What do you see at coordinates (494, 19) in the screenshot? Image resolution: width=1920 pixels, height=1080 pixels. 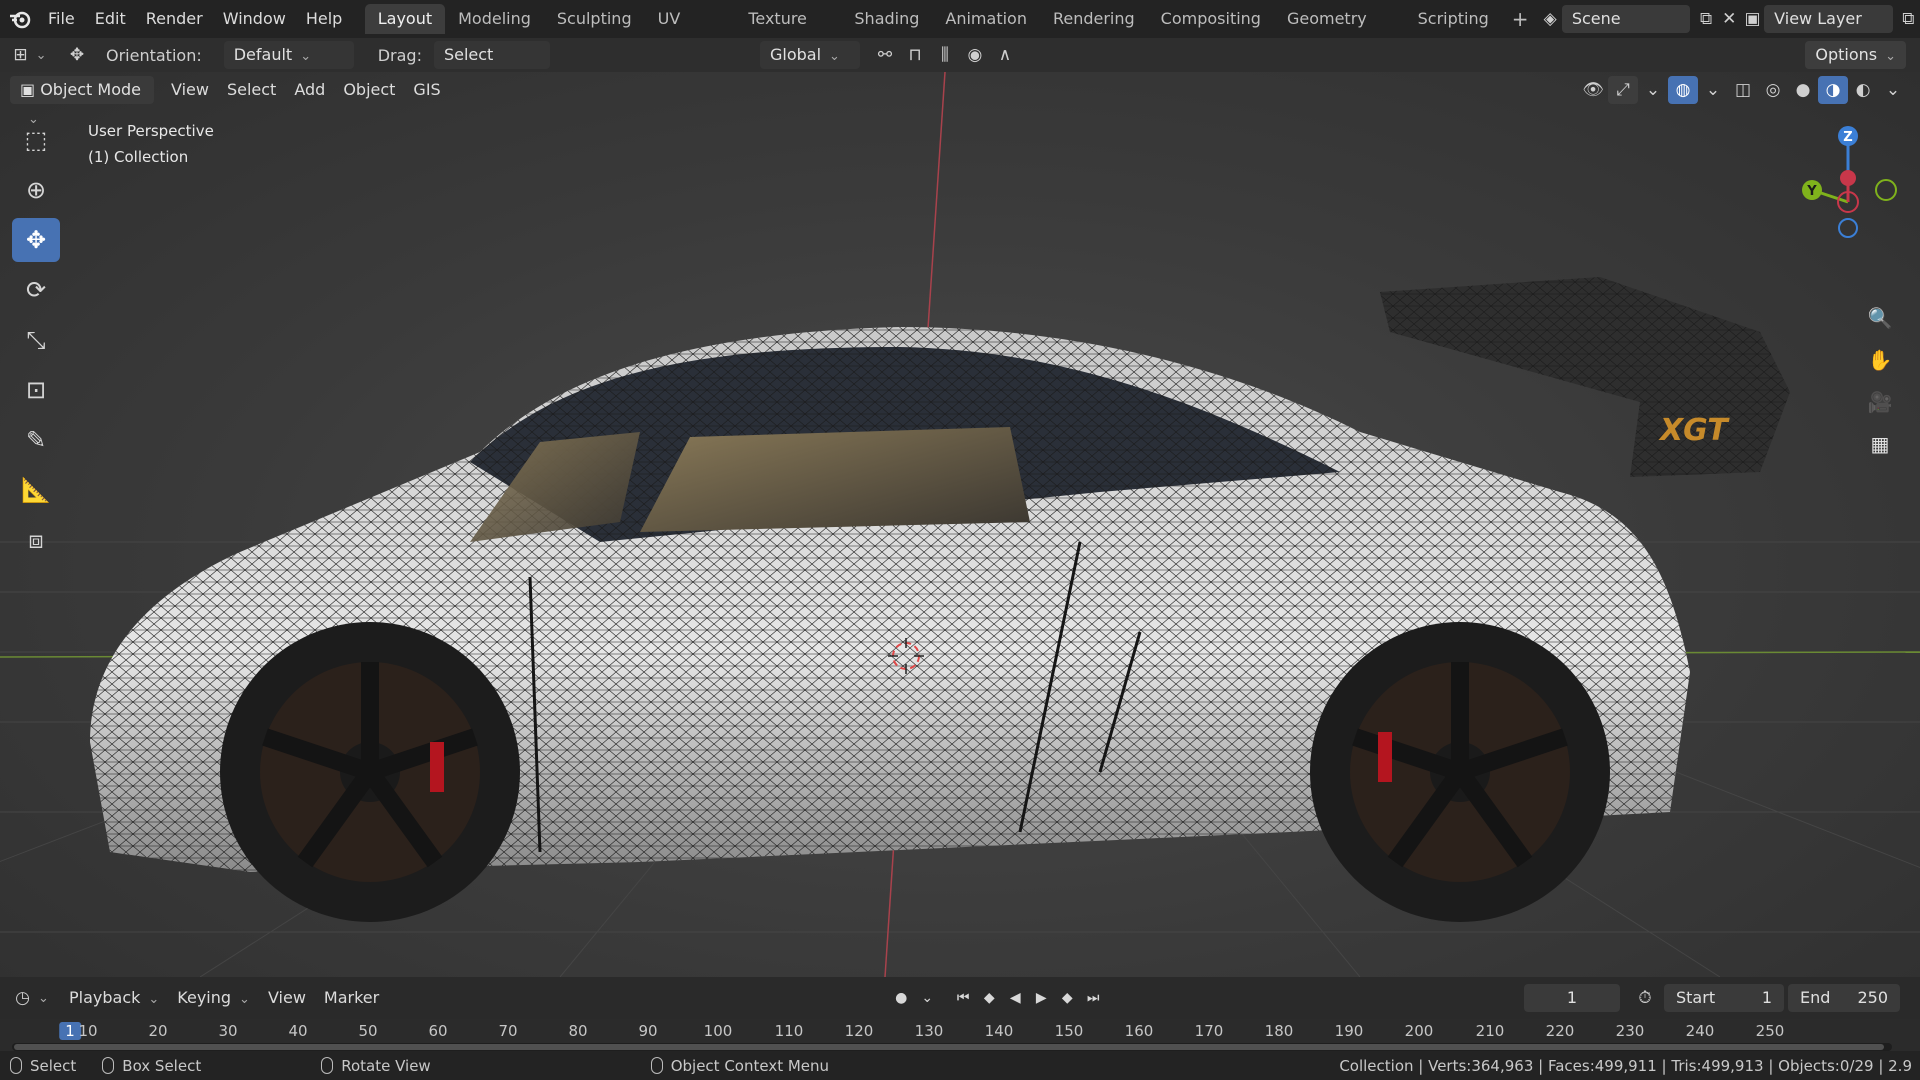 I see `tab-modeling: Modeling` at bounding box center [494, 19].